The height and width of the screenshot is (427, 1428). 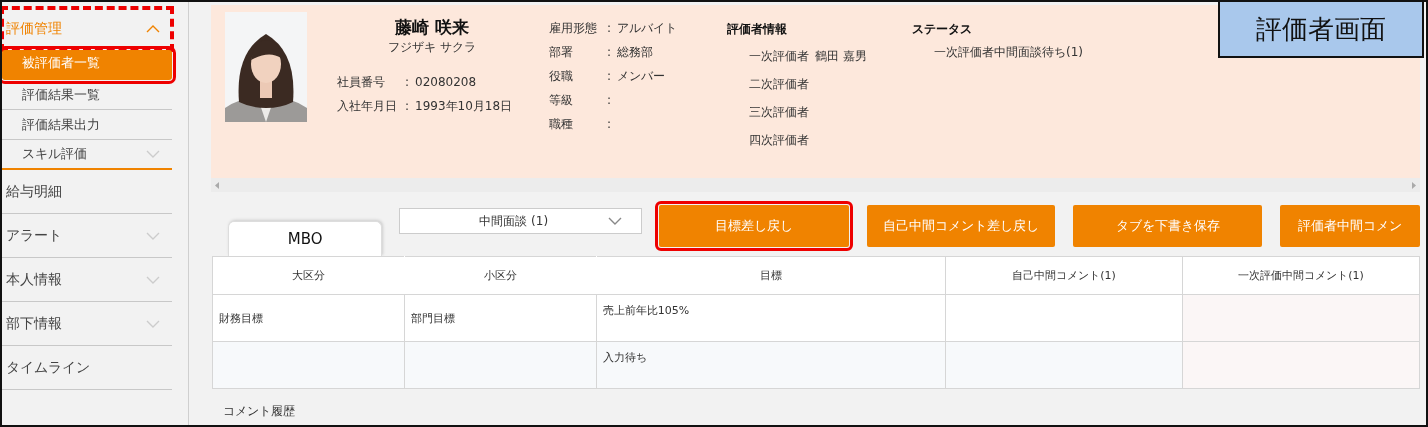 I want to click on field-label: 二次評価者, so click(x=779, y=84).